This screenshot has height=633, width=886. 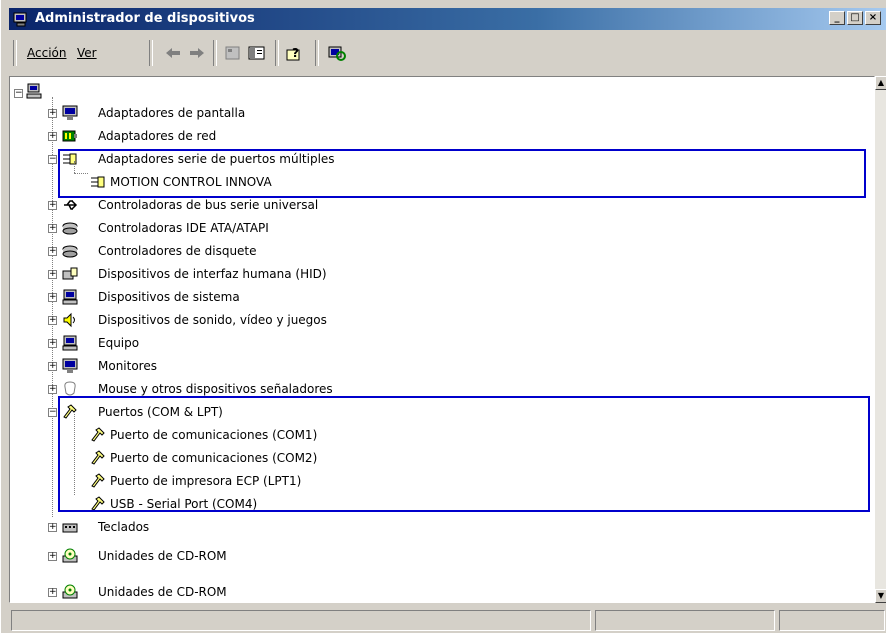 I want to click on usb-icon, so click(x=70, y=205).